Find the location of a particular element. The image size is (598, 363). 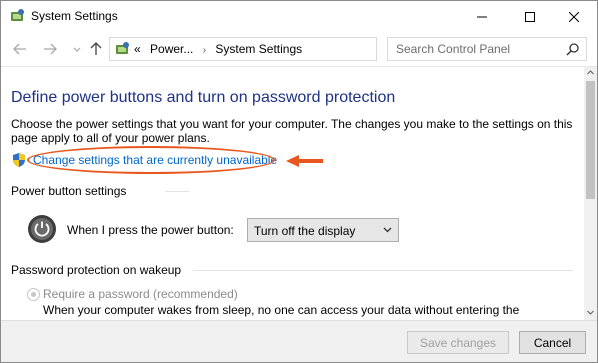

footer-bar: Save changes Cancel is located at coordinates (299, 341).